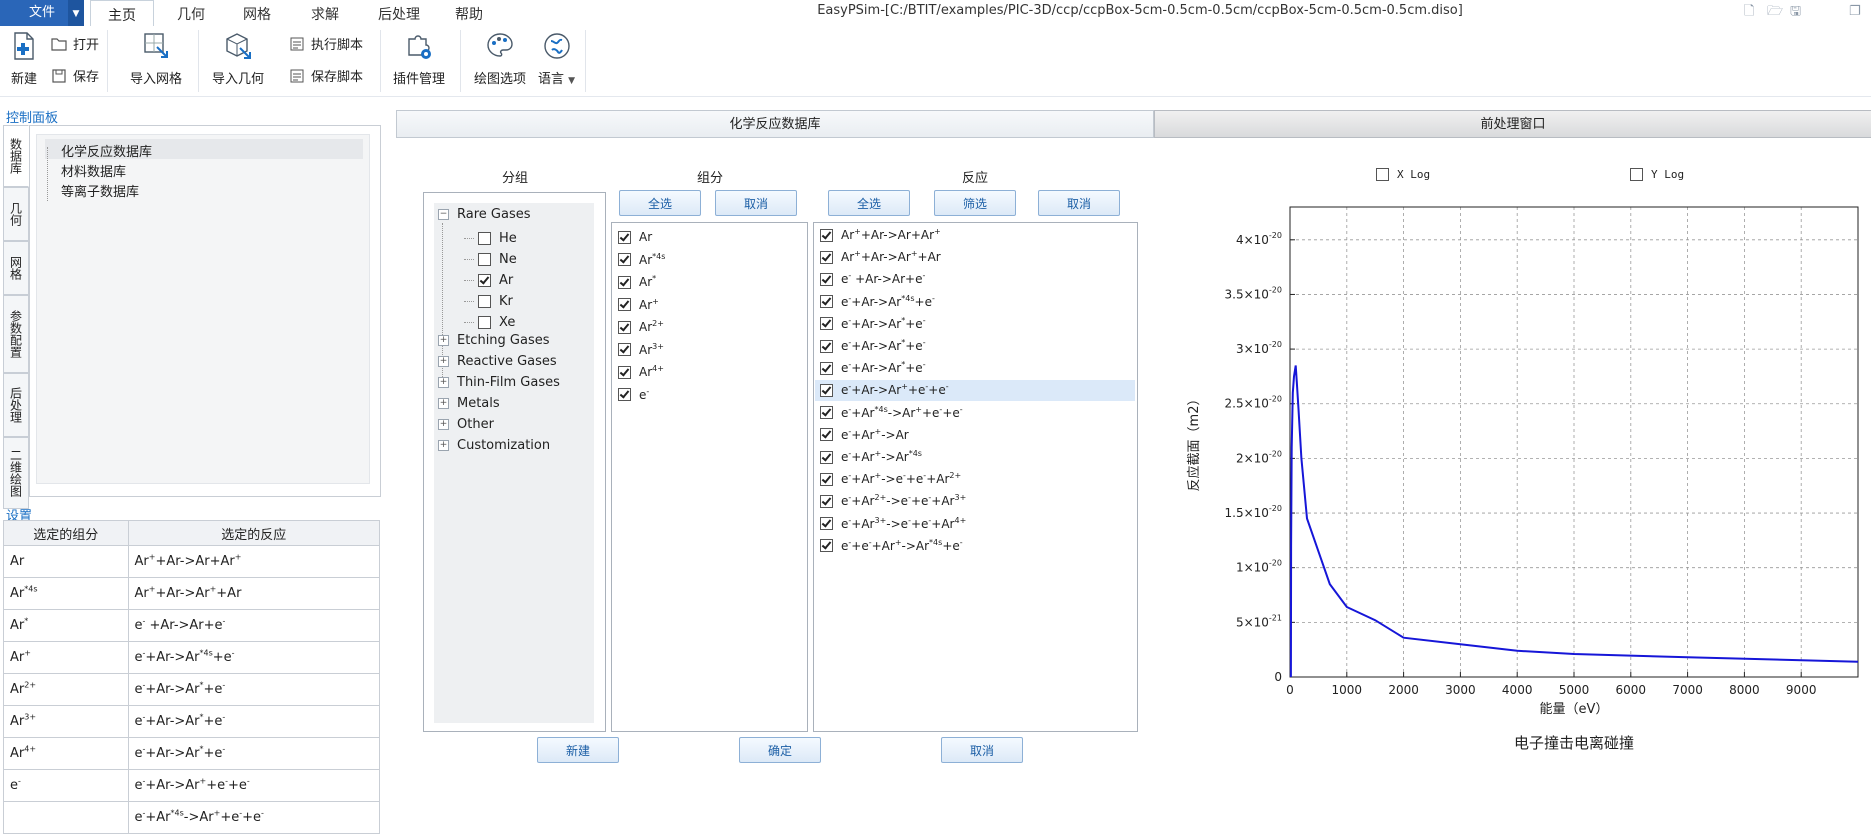  What do you see at coordinates (16, 405) in the screenshot?
I see `vtab-postprocess: 后处理` at bounding box center [16, 405].